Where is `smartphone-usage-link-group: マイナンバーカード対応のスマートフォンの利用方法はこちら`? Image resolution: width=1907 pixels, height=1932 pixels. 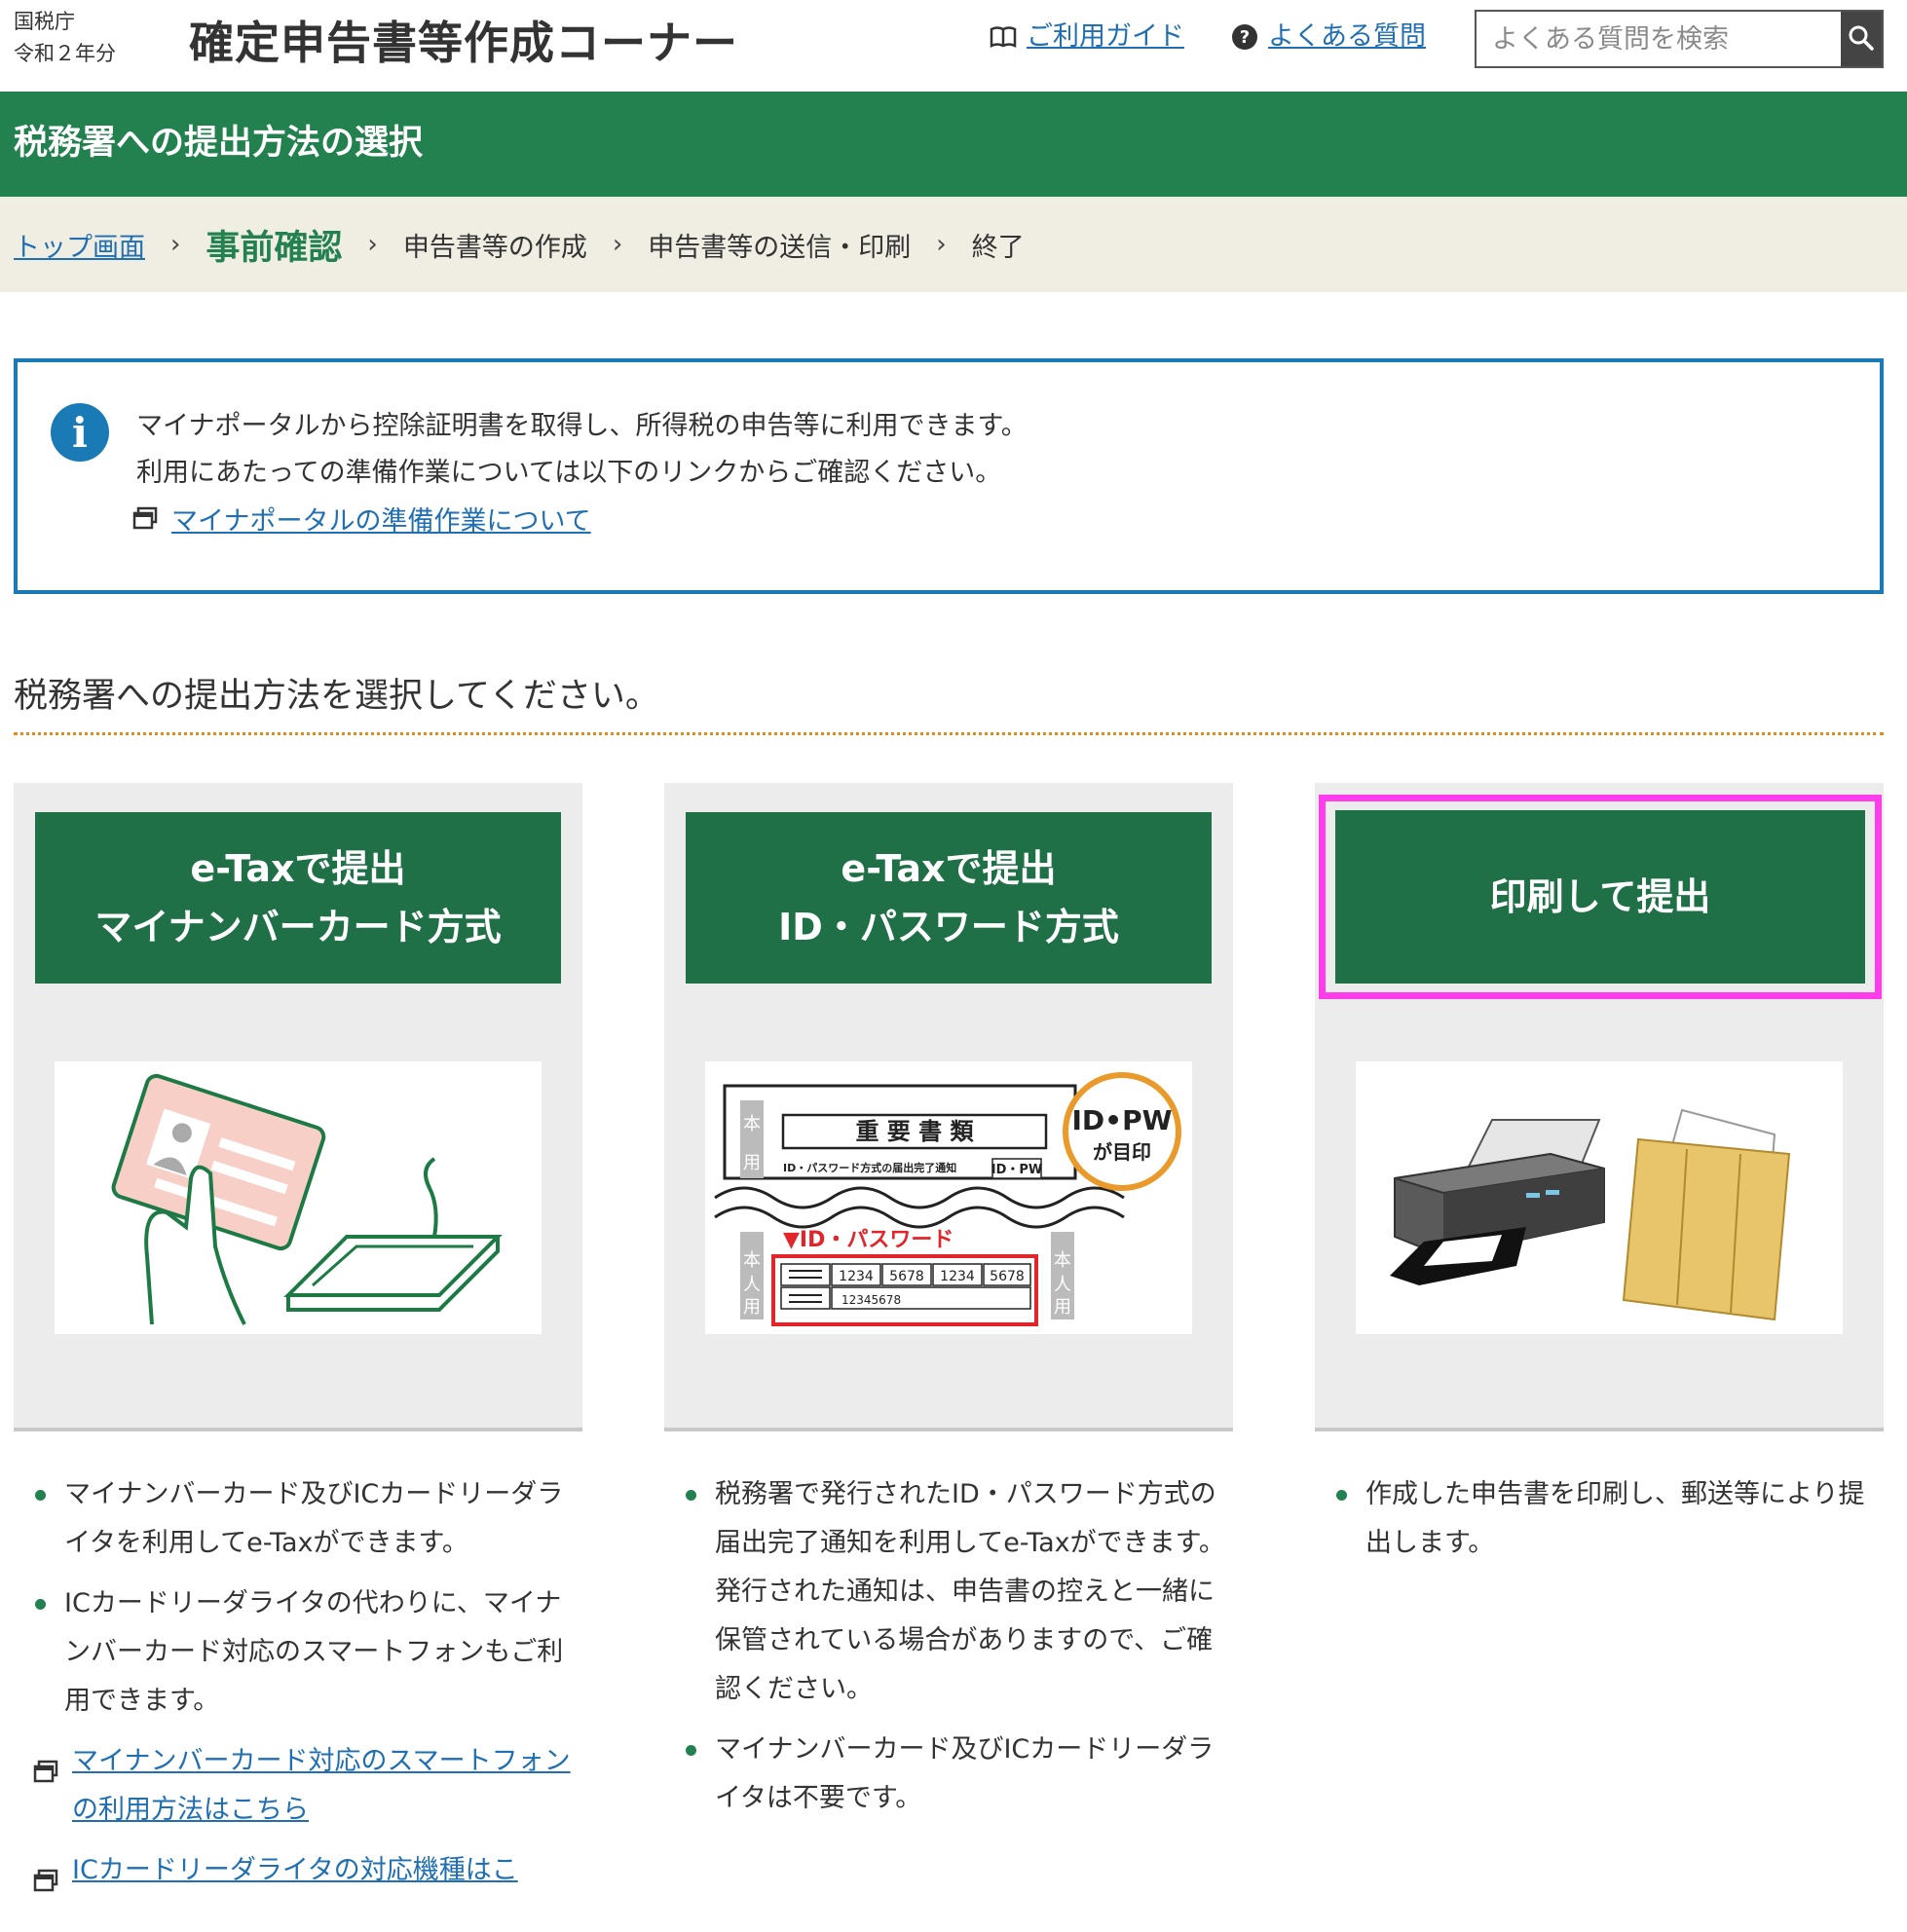 smartphone-usage-link-group: マイナンバーカード対応のスマートフォンの利用方法はこちら is located at coordinates (298, 1786).